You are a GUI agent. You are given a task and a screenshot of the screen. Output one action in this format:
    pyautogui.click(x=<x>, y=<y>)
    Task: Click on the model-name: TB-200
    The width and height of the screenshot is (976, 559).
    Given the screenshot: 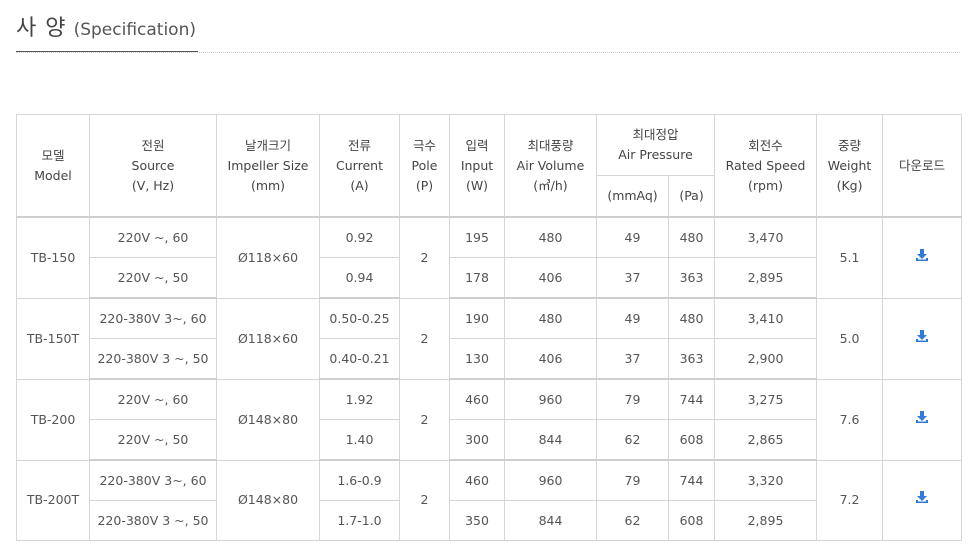 What is the action you would take?
    pyautogui.click(x=53, y=419)
    